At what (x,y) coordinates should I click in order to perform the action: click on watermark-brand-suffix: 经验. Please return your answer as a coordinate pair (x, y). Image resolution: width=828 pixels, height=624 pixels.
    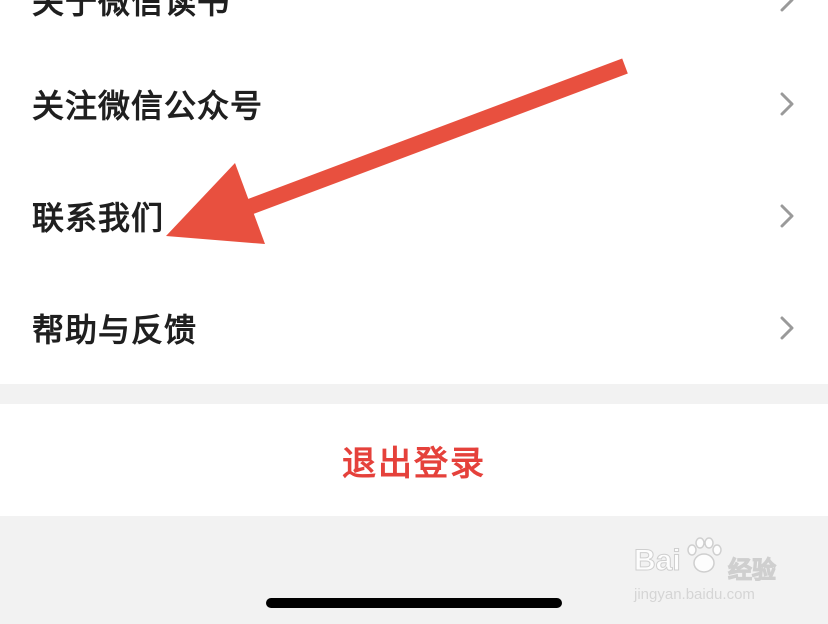
    Looking at the image, I should click on (752, 570).